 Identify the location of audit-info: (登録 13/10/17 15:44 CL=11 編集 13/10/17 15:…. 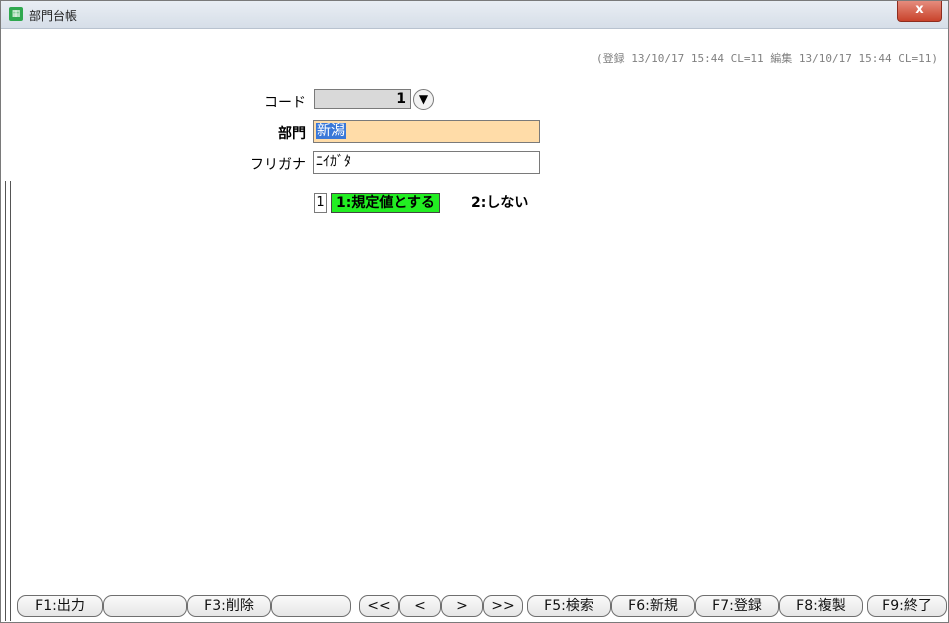
(766, 58).